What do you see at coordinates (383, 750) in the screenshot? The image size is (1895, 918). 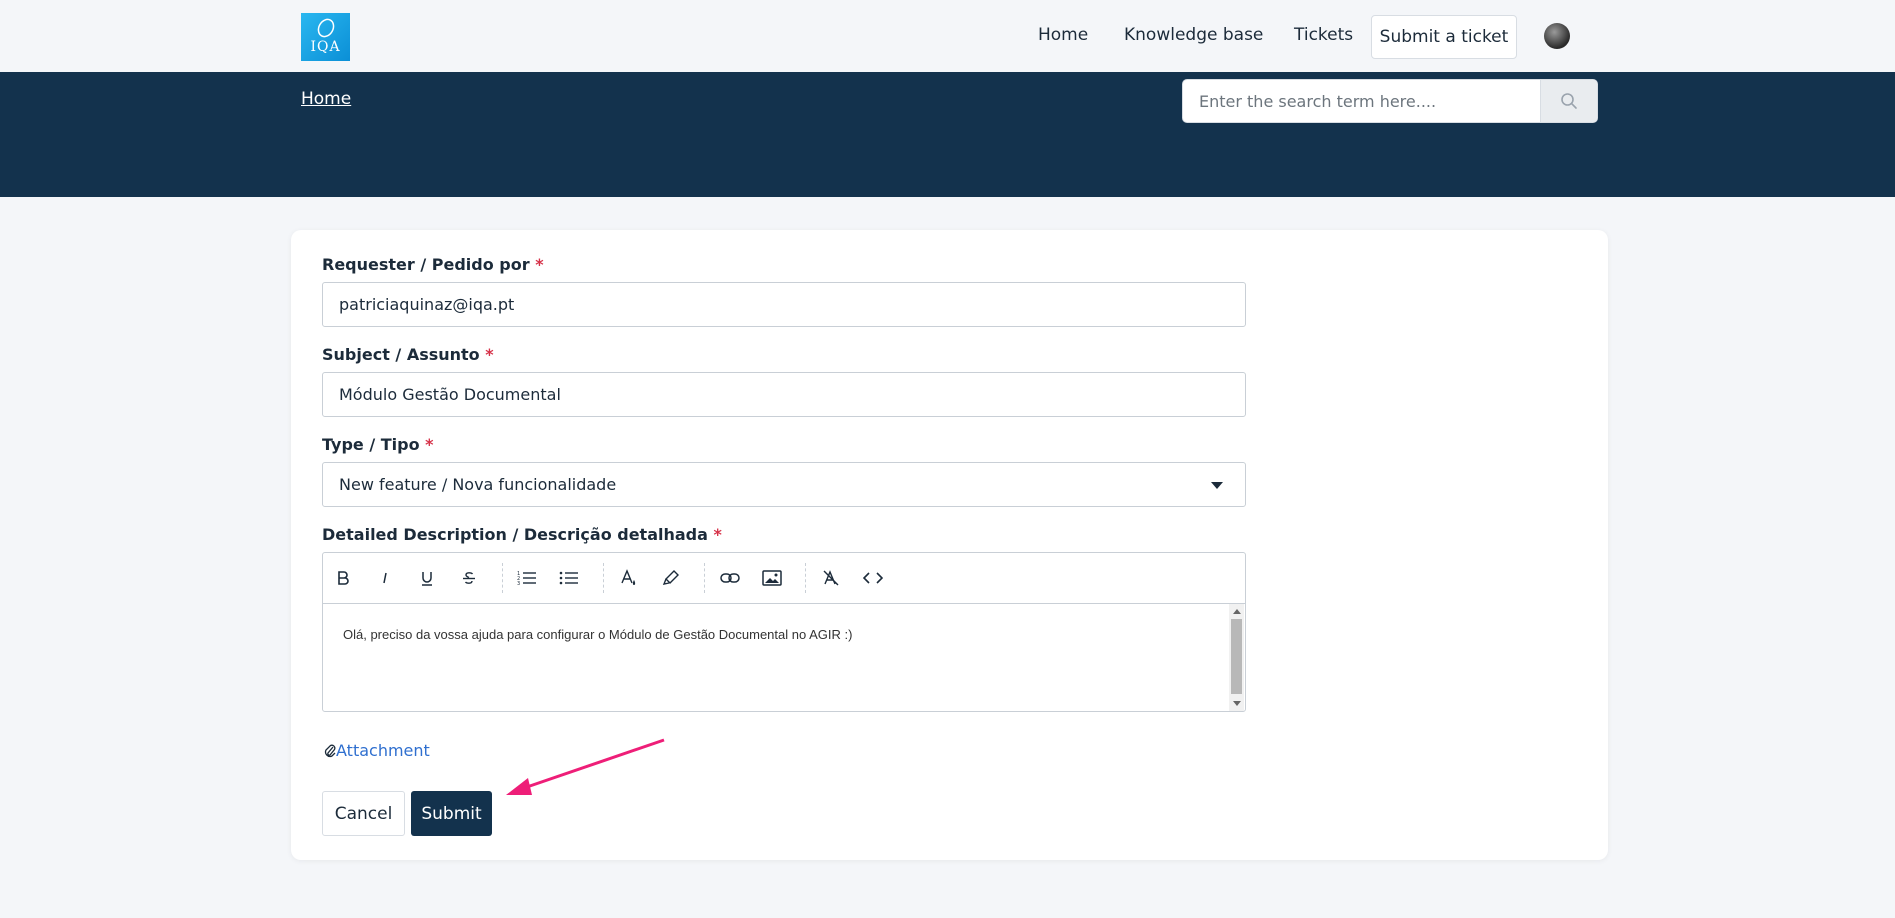 I see `attachment-label: Attachment` at bounding box center [383, 750].